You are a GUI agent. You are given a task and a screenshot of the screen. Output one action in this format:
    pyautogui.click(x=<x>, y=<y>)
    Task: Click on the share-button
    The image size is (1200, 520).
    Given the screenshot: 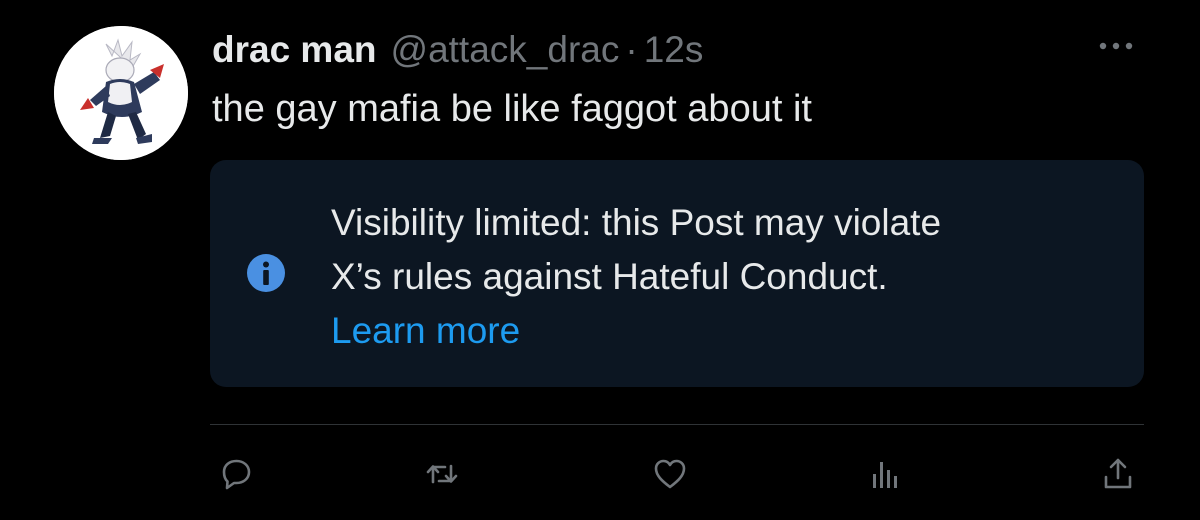 What is the action you would take?
    pyautogui.click(x=1118, y=474)
    